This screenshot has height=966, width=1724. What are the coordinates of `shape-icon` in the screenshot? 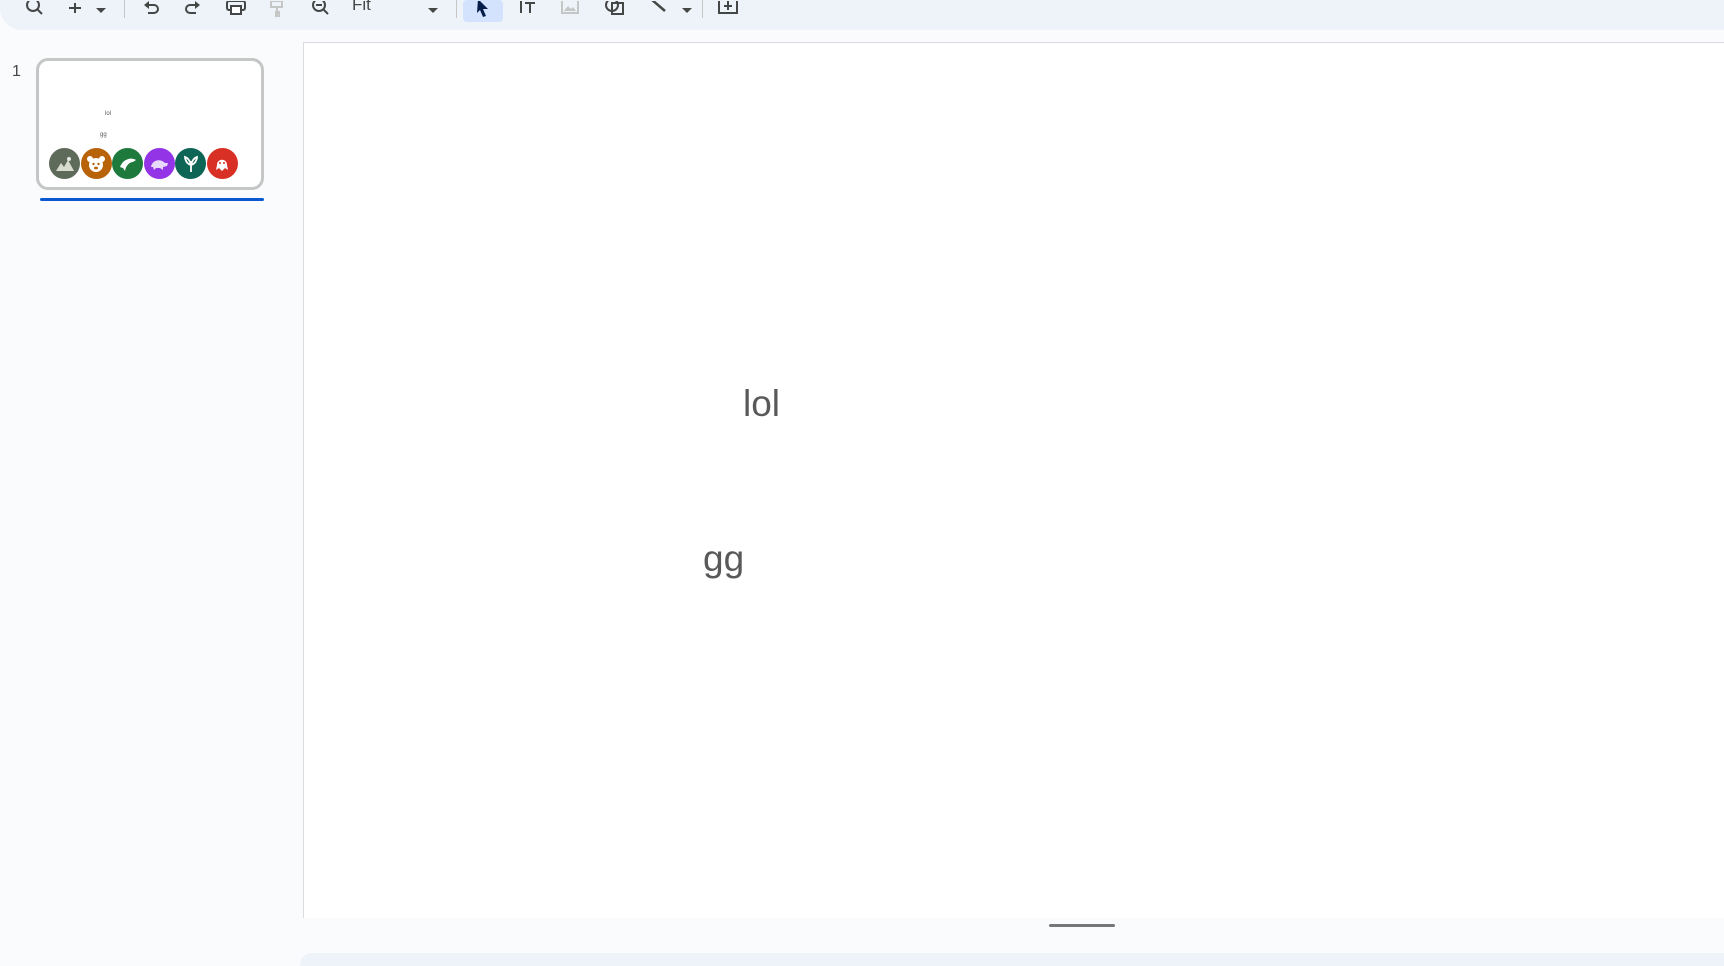 It's located at (615, 11).